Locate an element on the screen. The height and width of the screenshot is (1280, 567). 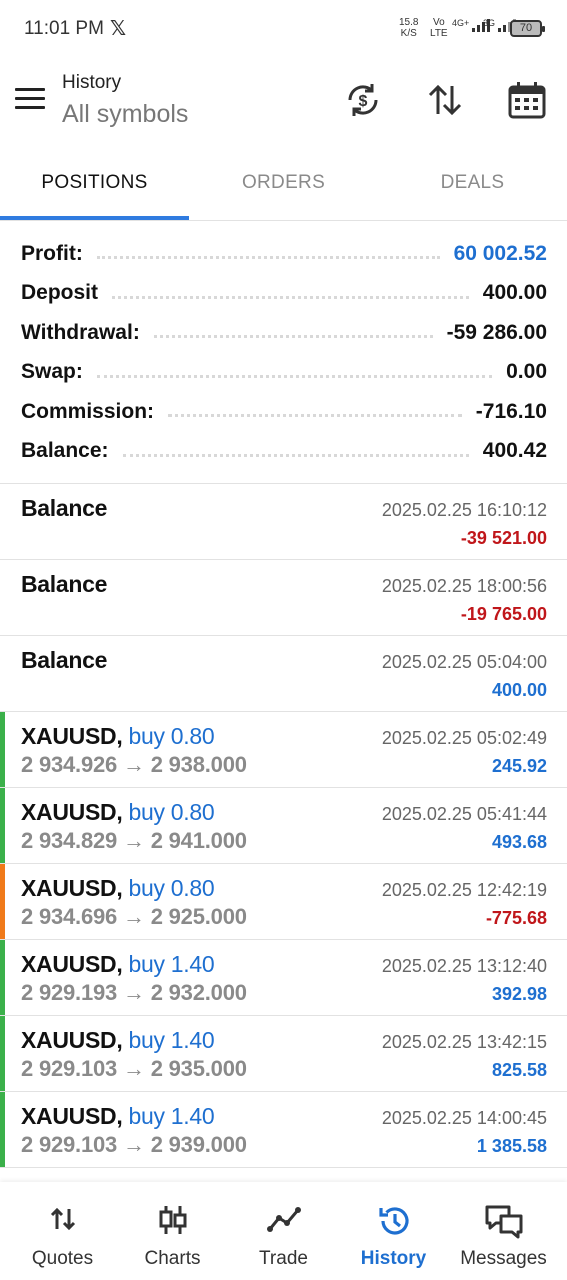
tab-positions: POSITIONS is located at coordinates (94, 184).